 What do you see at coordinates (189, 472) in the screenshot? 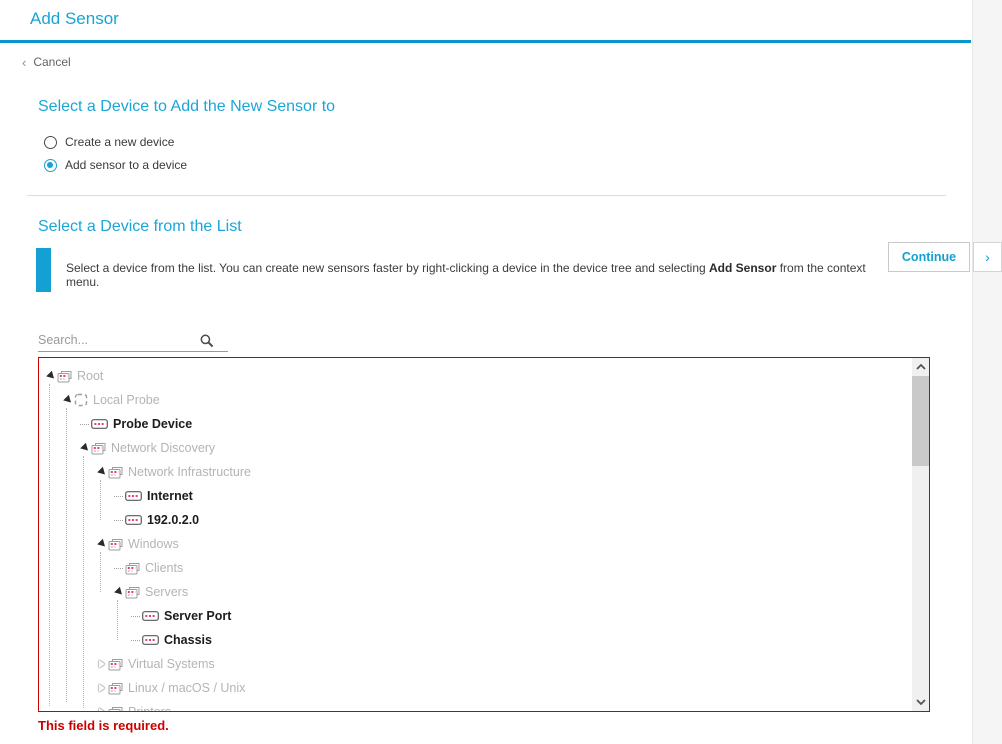
I see `tree-item-label: Network Infrastructure` at bounding box center [189, 472].